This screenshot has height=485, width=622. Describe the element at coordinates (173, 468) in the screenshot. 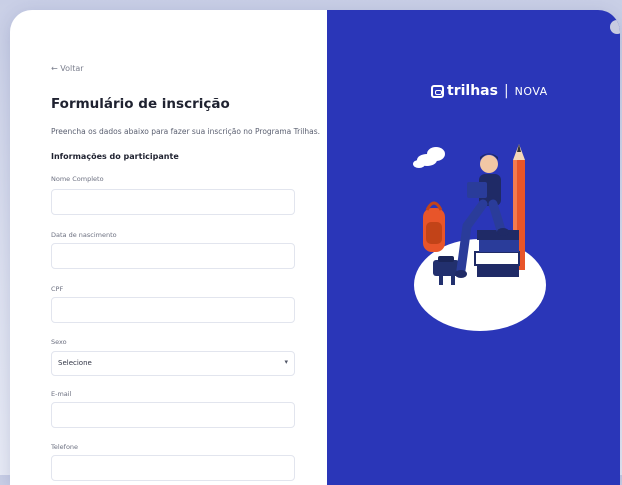

I see `phone-field` at that location.